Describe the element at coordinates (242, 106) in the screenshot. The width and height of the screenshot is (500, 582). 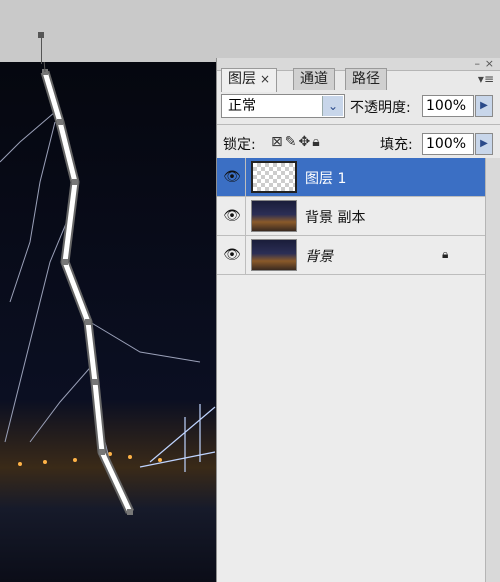
I see `blend-mode-value: 正常` at that location.